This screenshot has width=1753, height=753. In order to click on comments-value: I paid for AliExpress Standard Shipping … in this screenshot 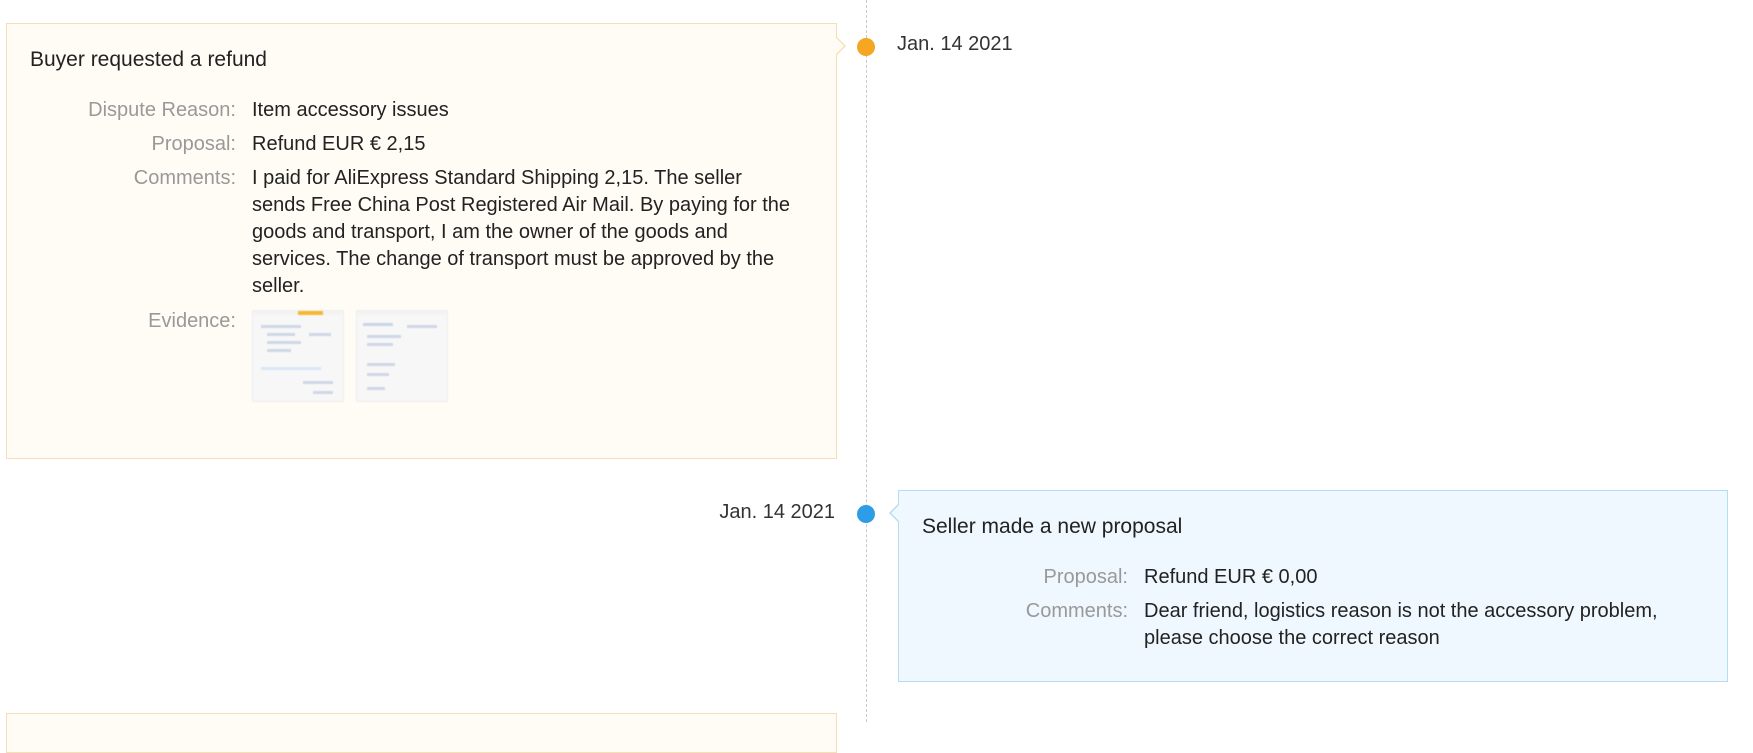, I will do `click(521, 232)`.